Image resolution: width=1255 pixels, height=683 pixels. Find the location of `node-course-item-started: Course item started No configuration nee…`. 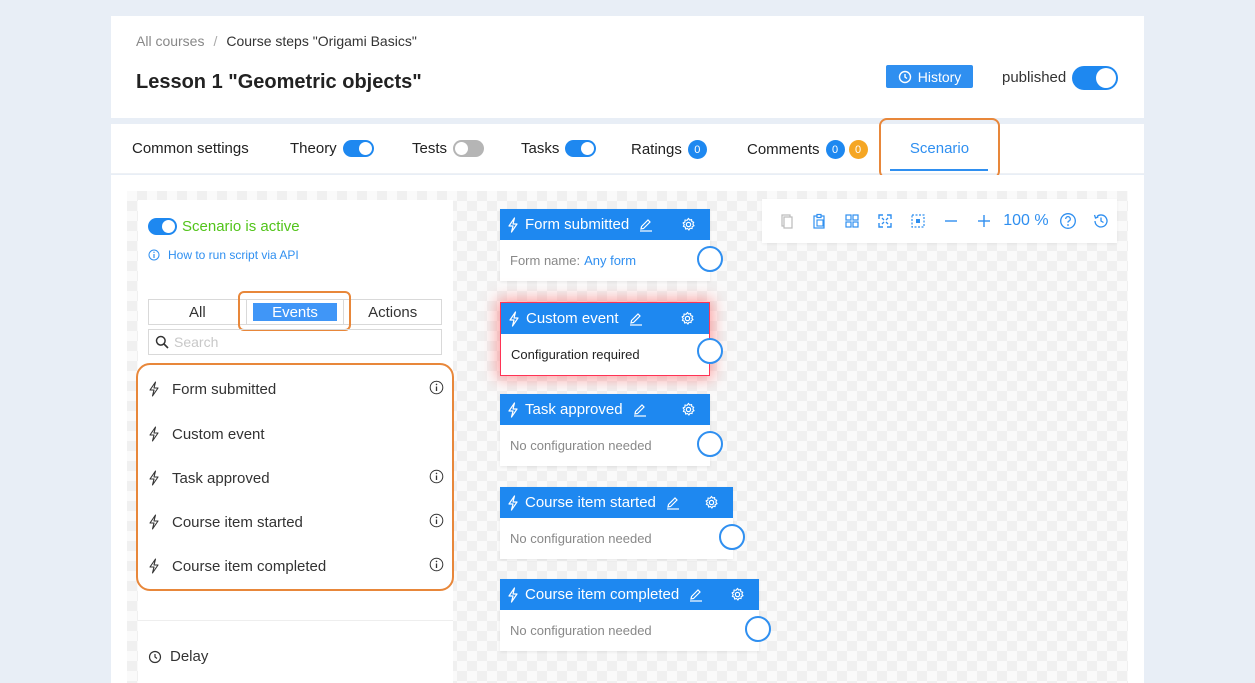

node-course-item-started: Course item started No configuration nee… is located at coordinates (616, 523).